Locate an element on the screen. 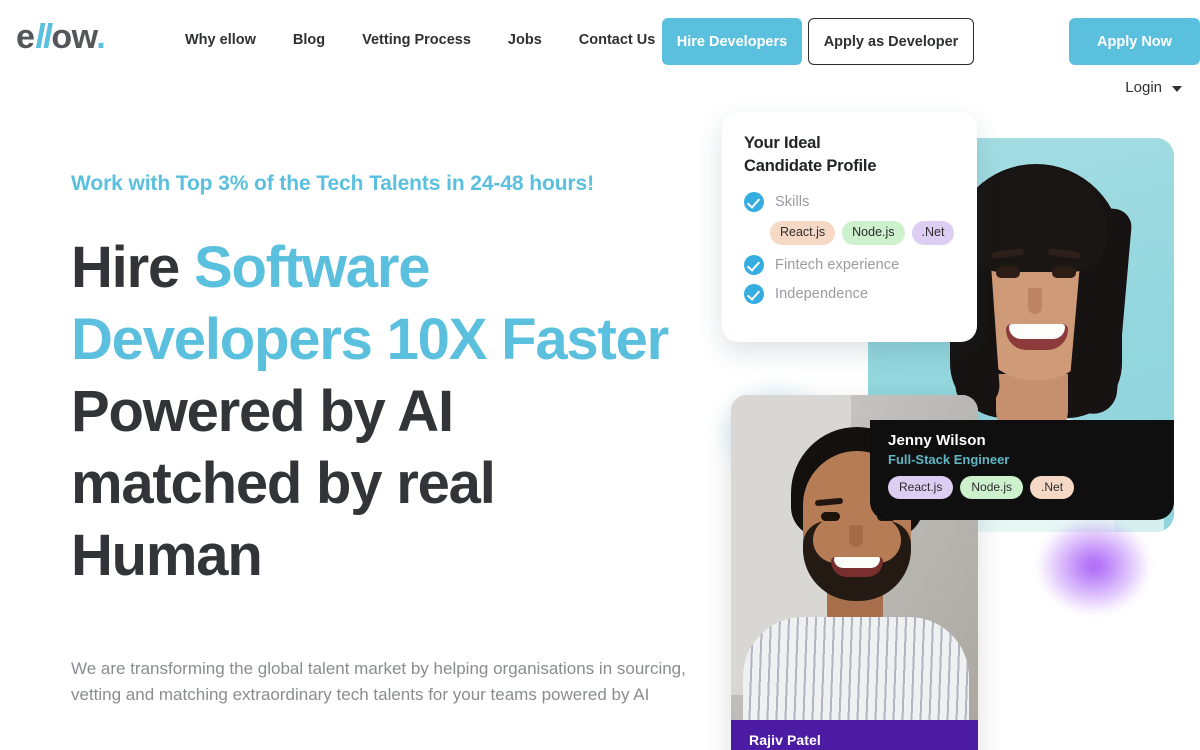  candidate-role: Full-Stack Engineer is located at coordinates (949, 459).